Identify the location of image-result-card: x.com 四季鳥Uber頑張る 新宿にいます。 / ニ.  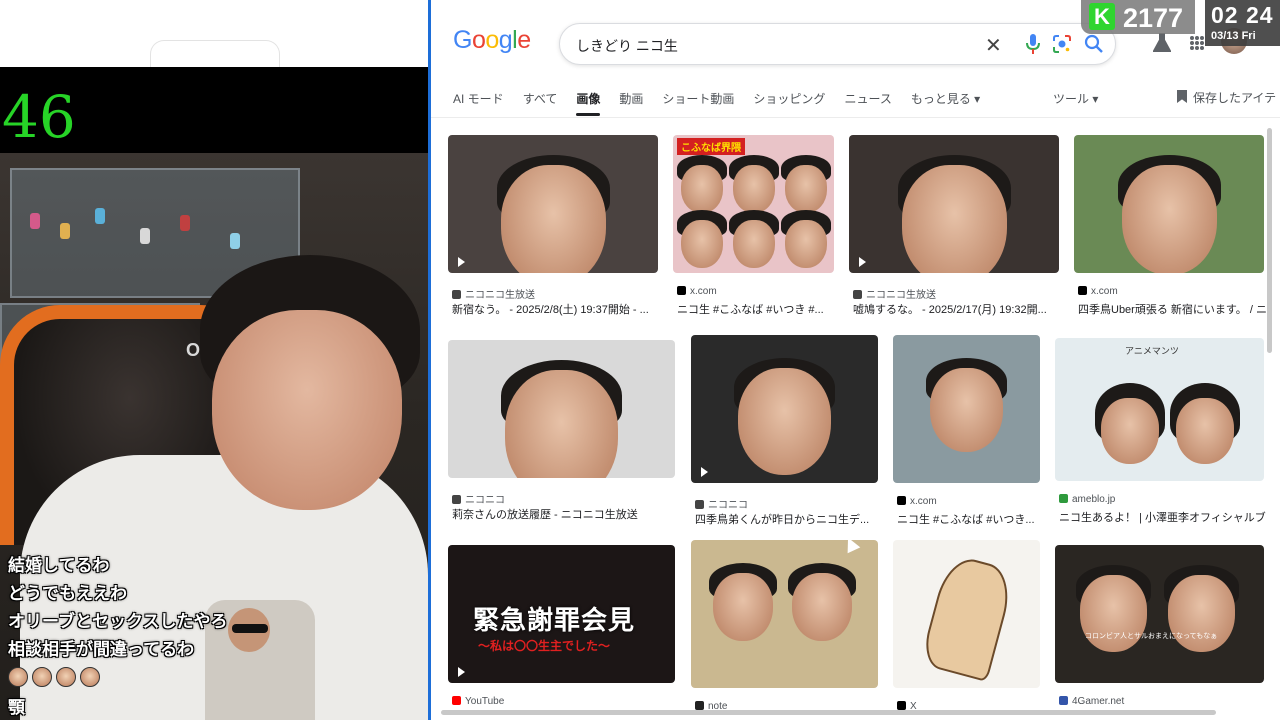
(1170, 228).